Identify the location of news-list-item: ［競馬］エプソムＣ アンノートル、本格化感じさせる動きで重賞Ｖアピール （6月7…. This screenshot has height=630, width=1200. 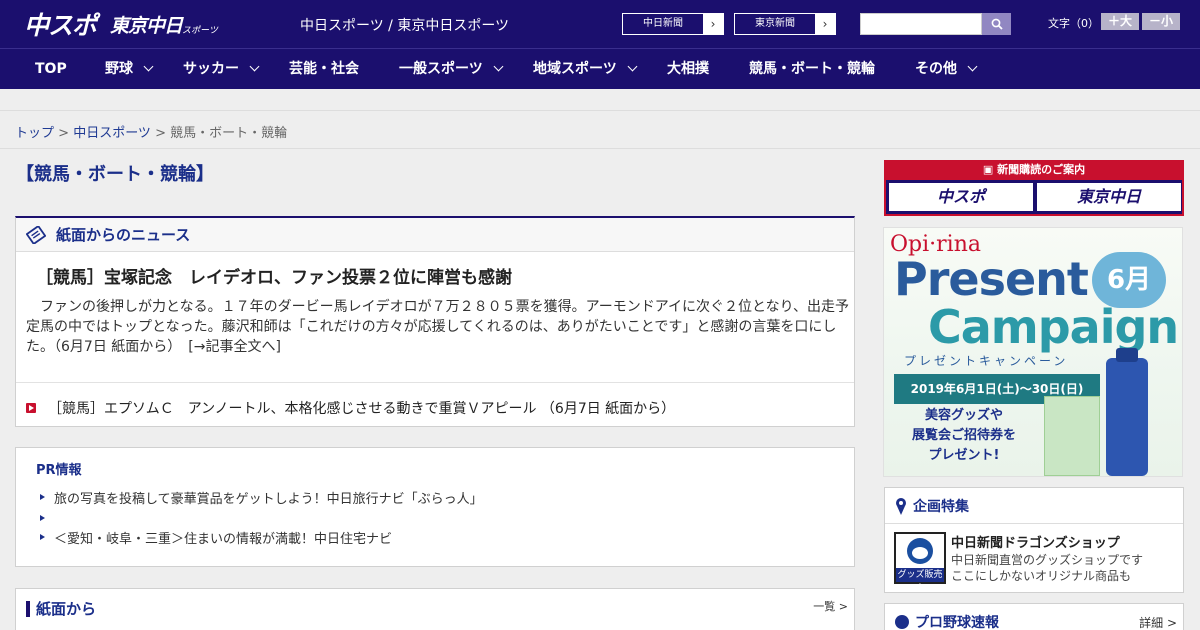
(350, 408).